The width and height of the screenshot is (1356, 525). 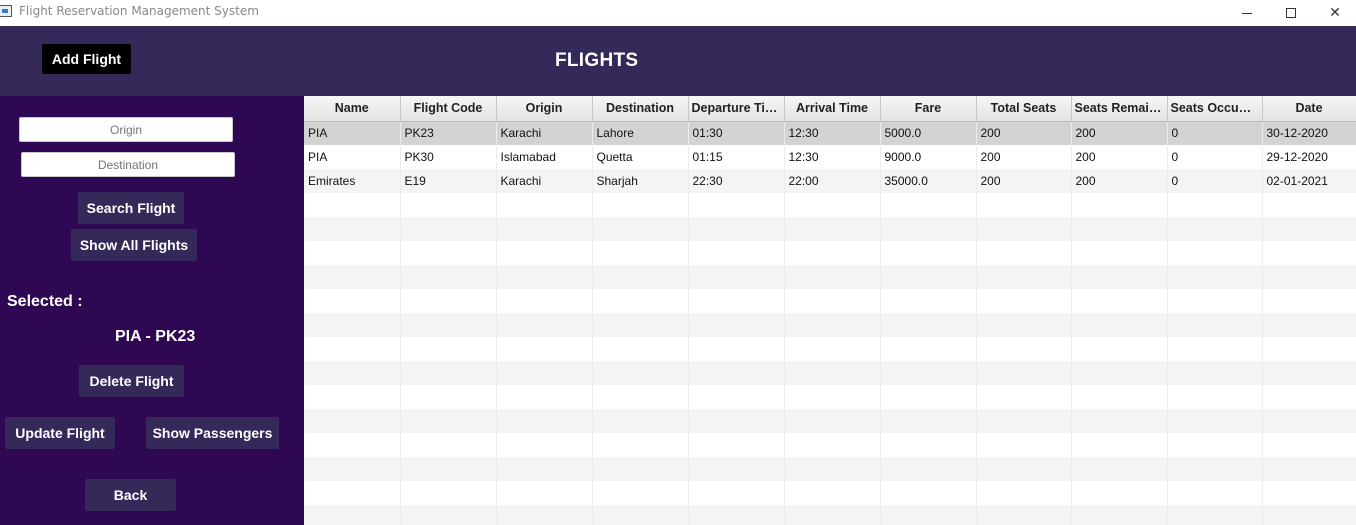 What do you see at coordinates (832, 109) in the screenshot?
I see `column-header-arrival-time: Arrival Time` at bounding box center [832, 109].